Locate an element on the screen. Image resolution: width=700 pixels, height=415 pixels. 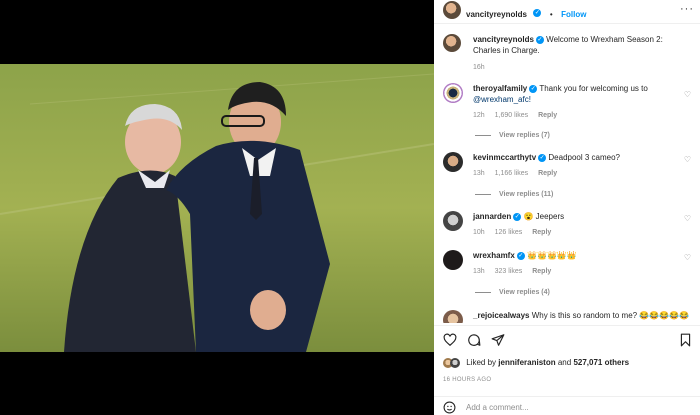
author-username: vancityreynolds is located at coordinates (496, 14).